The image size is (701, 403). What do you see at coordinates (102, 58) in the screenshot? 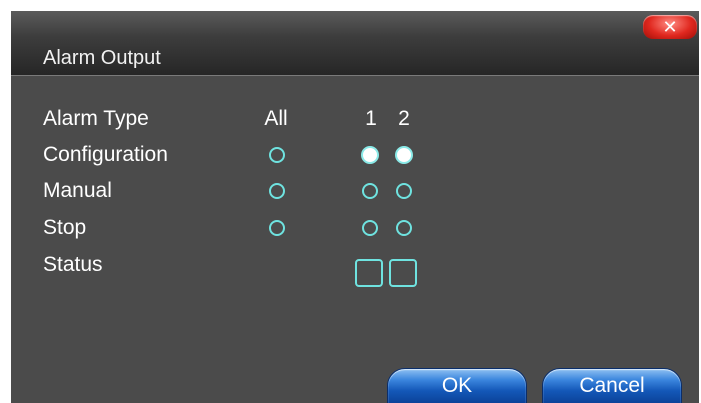
I see `dialog-title: Alarm Output` at bounding box center [102, 58].